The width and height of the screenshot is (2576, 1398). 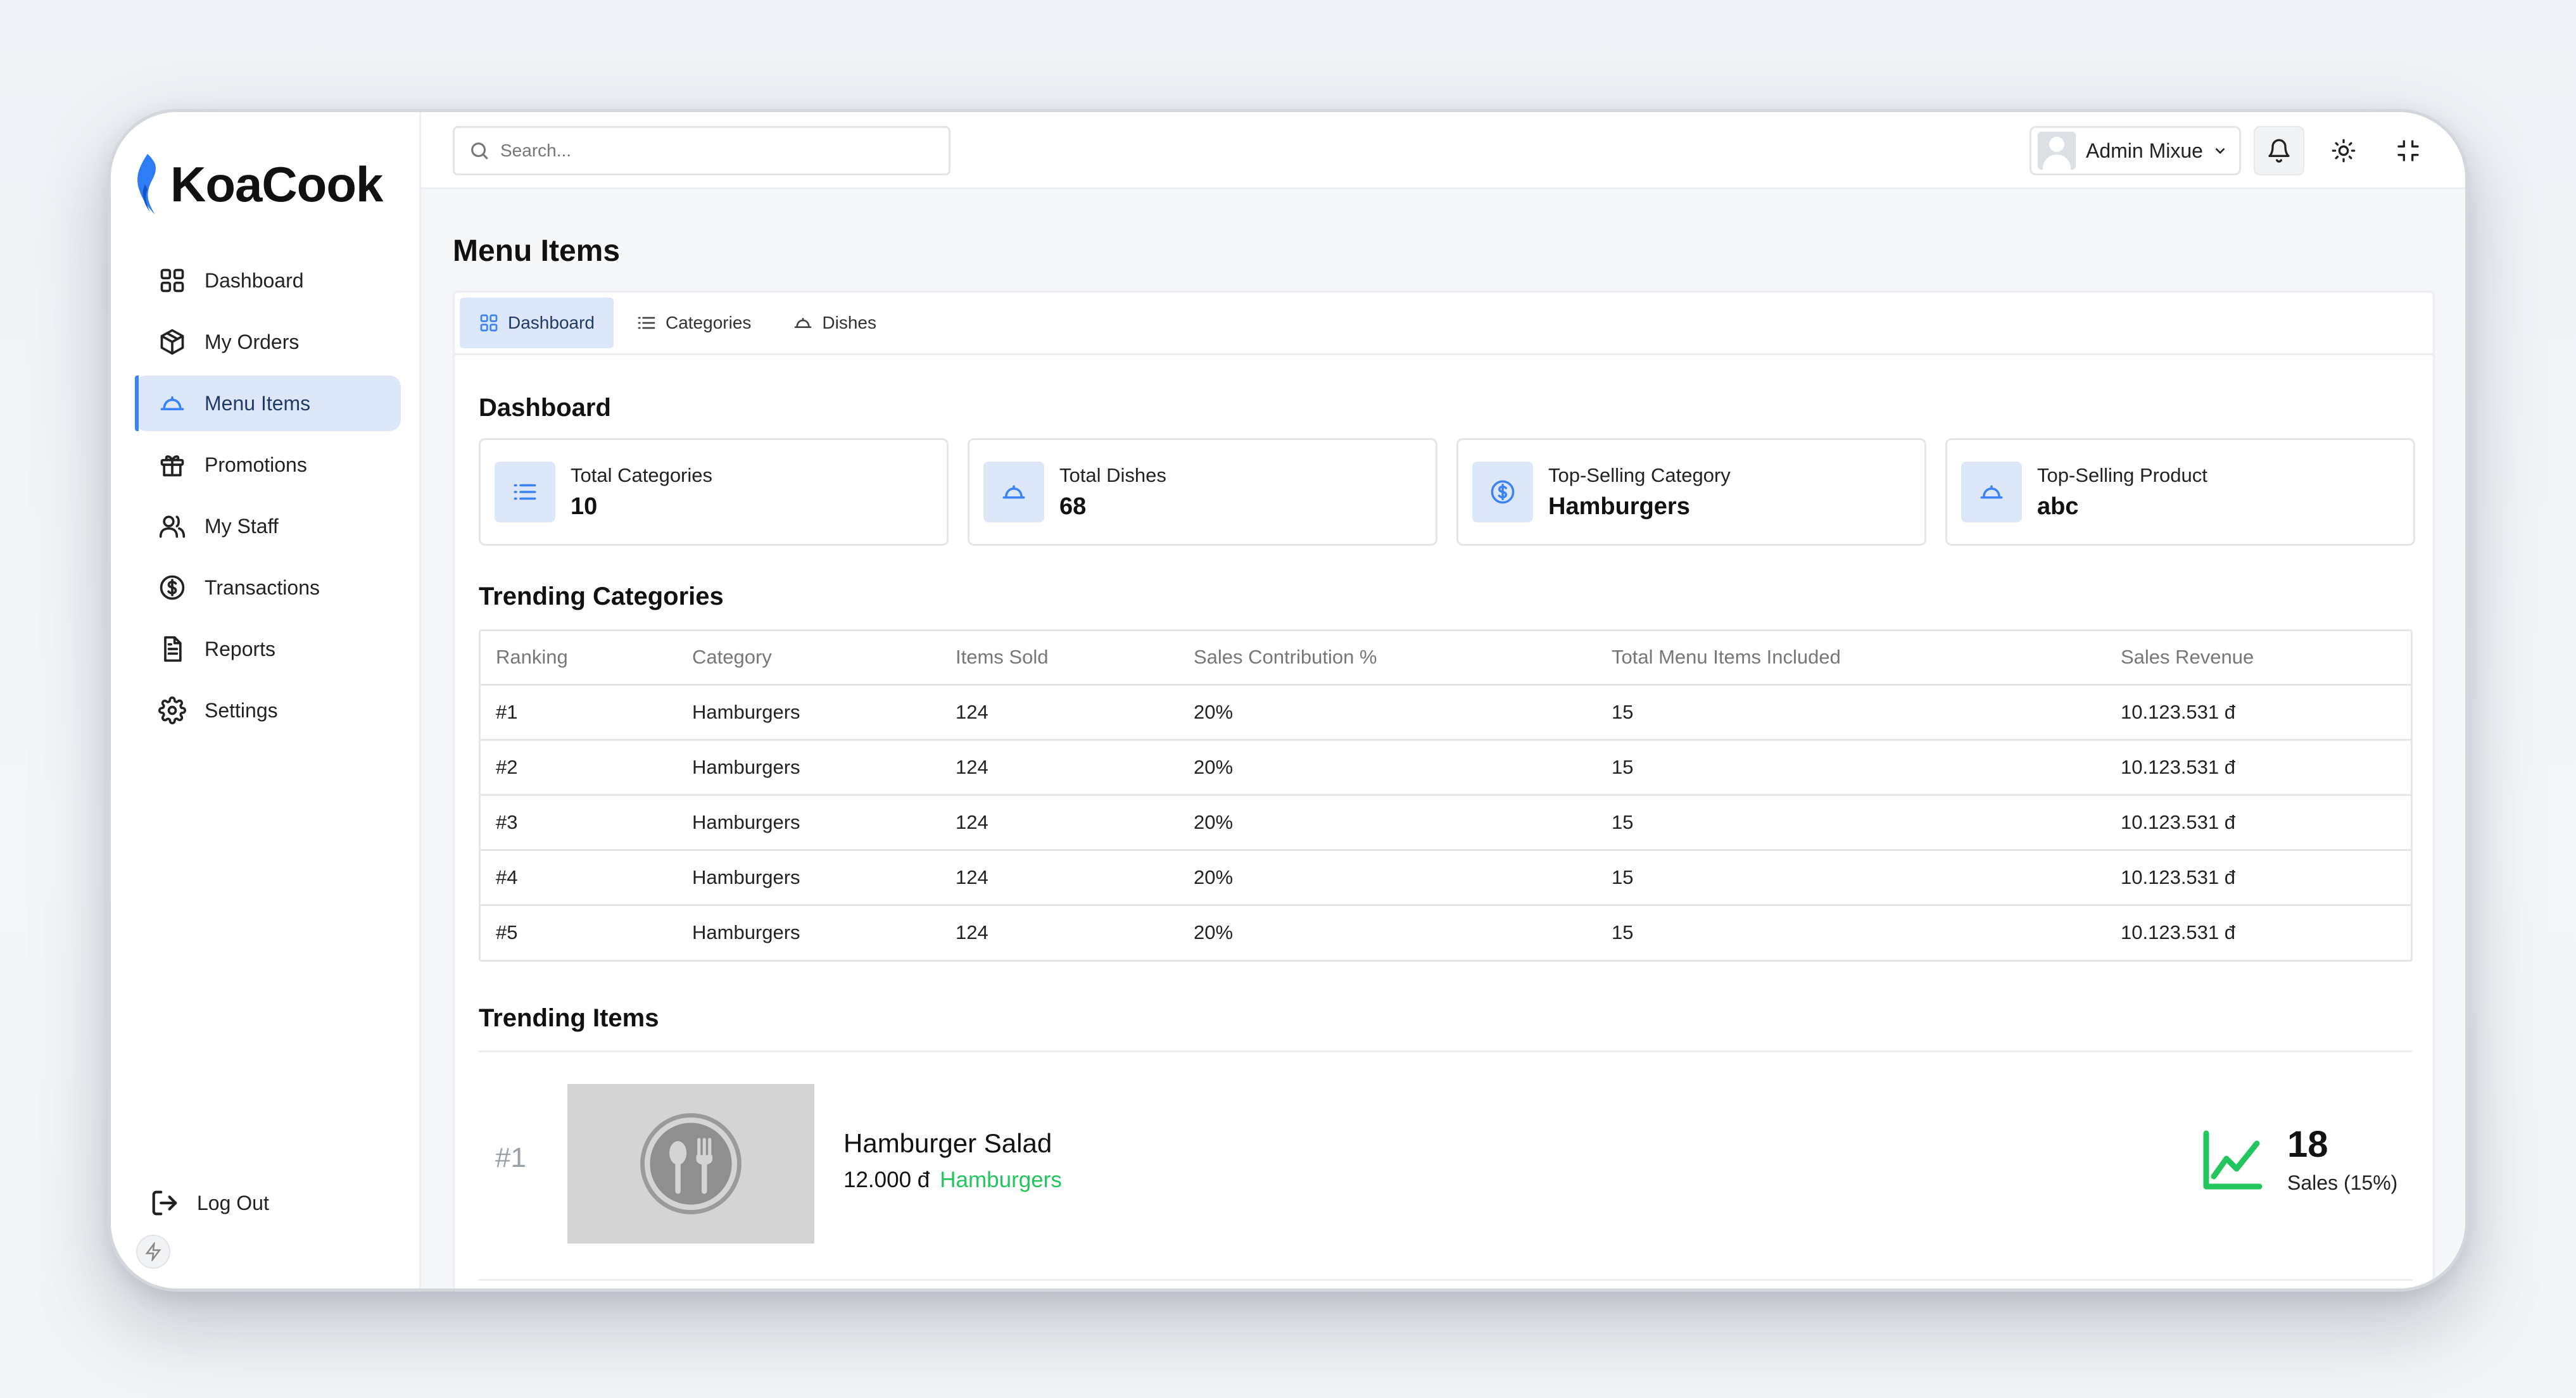 I want to click on exit-fullscreen-button, so click(x=2408, y=150).